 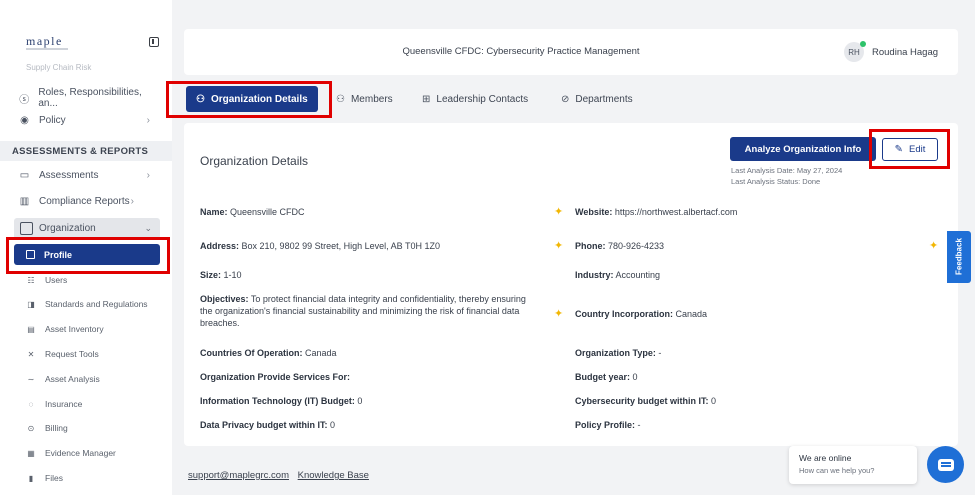 What do you see at coordinates (31, 304) in the screenshot?
I see `shield-icon: ◨` at bounding box center [31, 304].